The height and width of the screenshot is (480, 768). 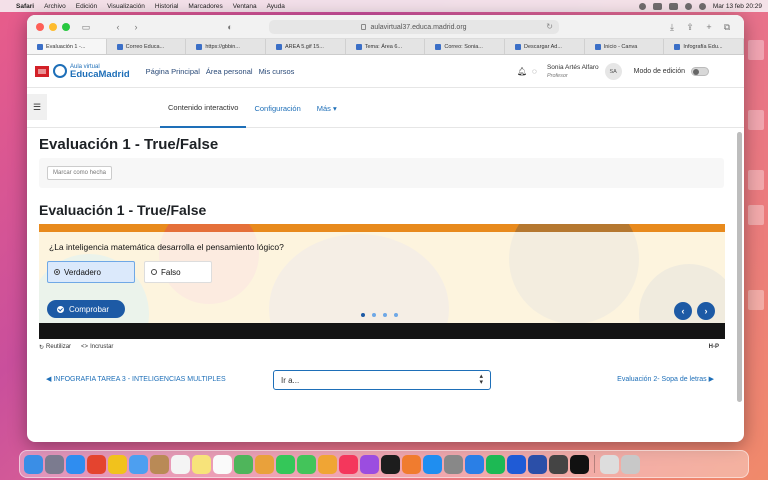 I want to click on teams-icon, so click(x=537, y=464).